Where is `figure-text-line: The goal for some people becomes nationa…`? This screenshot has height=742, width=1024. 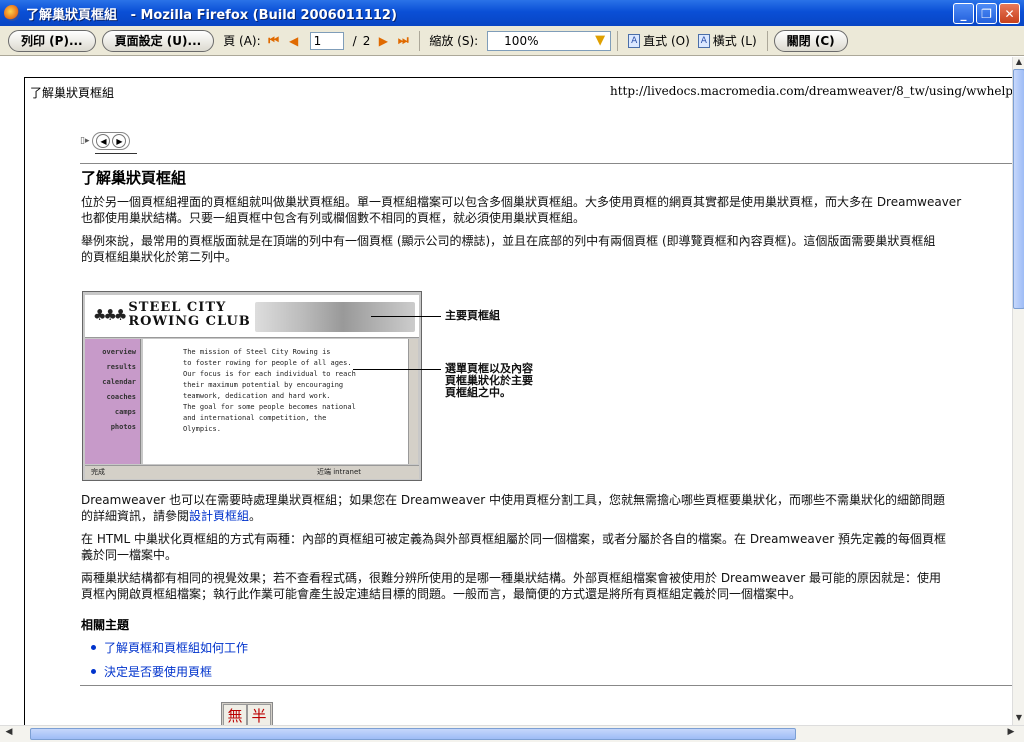 figure-text-line: The goal for some people becomes nationa… is located at coordinates (269, 407).